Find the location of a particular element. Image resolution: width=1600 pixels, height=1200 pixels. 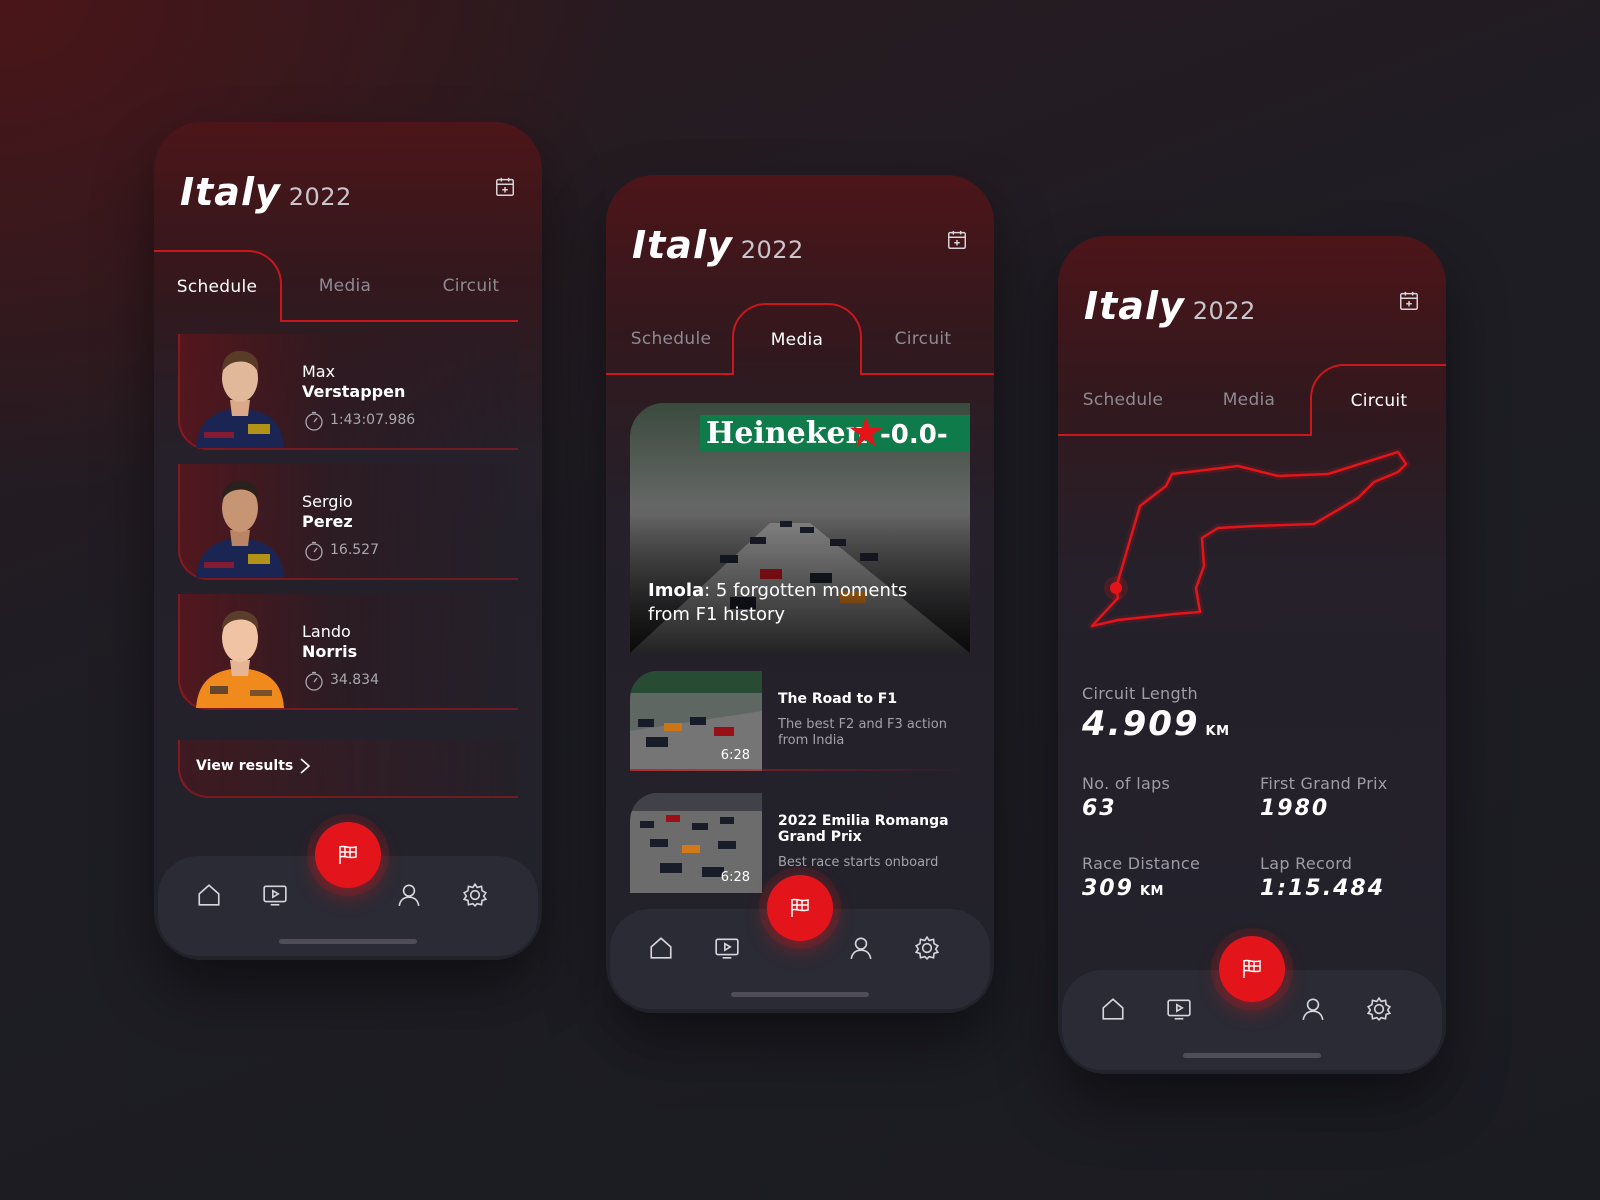

driver-first-name: Lando is located at coordinates (326, 631).